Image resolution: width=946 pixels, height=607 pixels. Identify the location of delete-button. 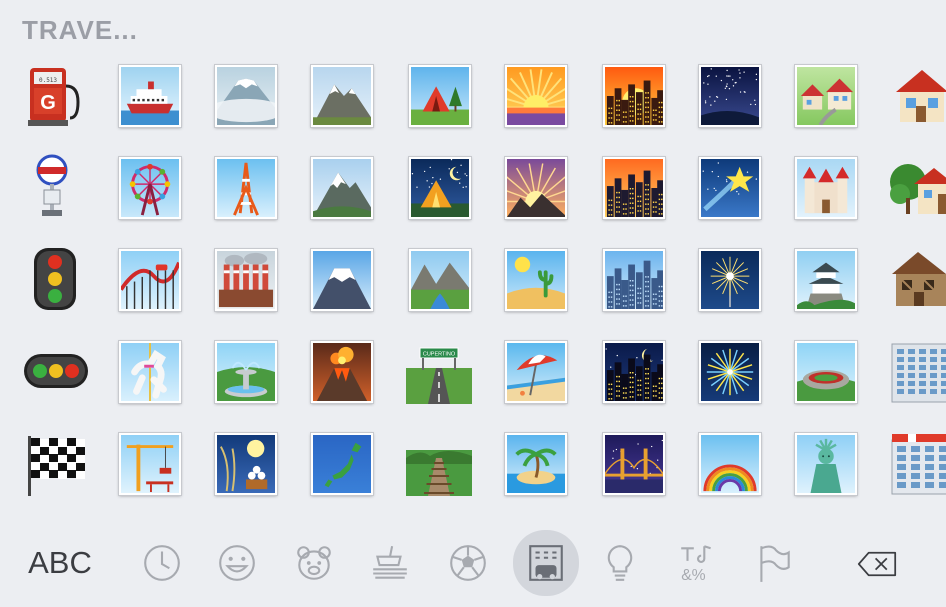
(885, 563).